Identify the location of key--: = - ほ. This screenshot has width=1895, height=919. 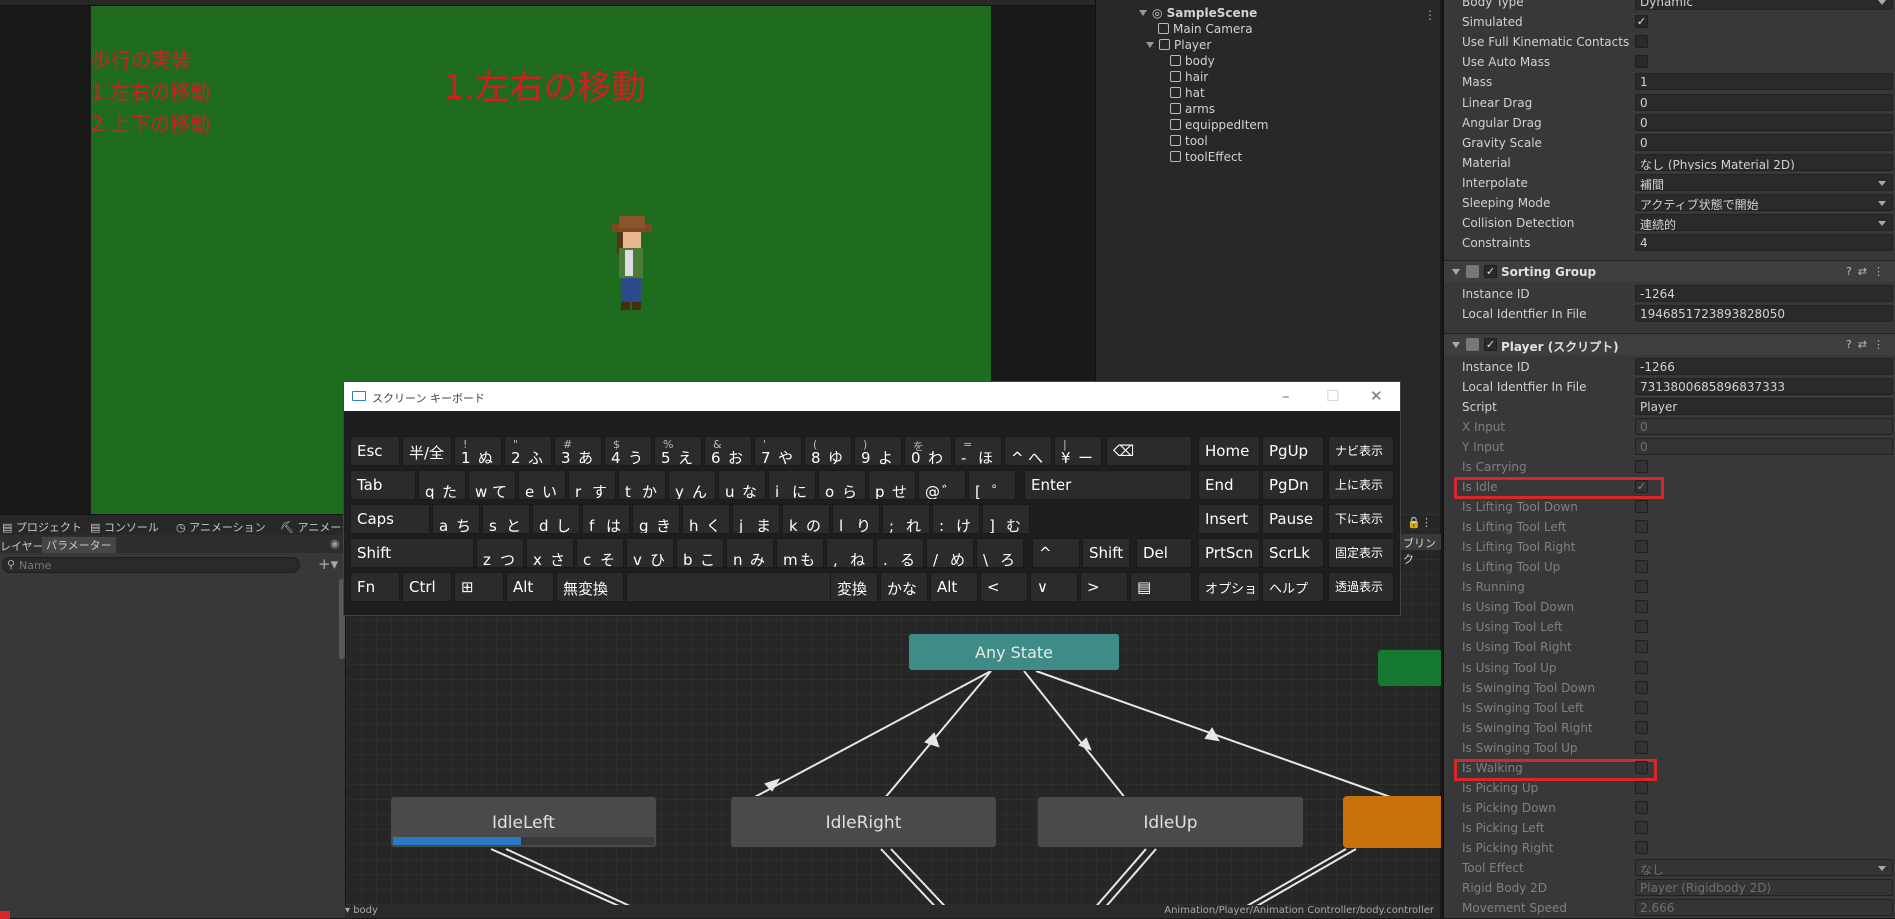
(978, 451).